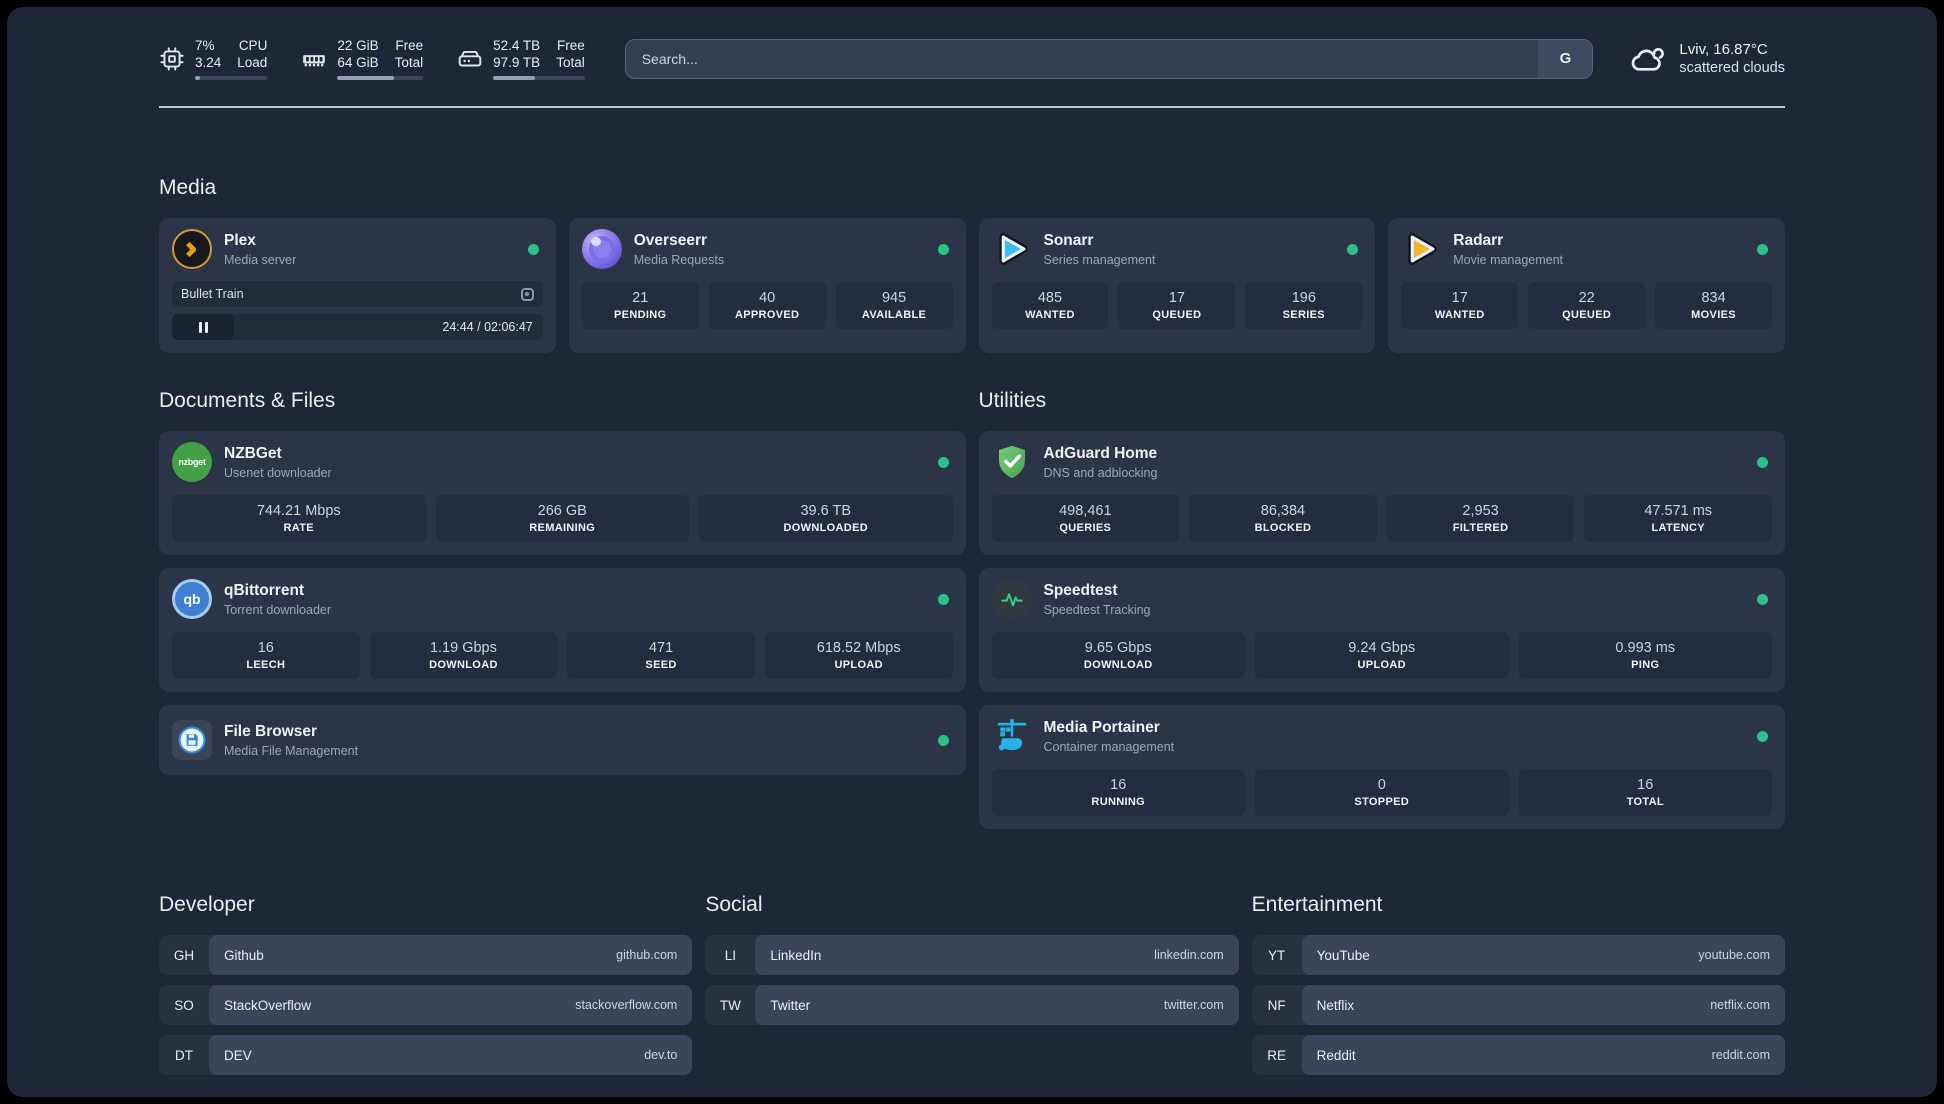 The image size is (1944, 1104). What do you see at coordinates (207, 904) in the screenshot?
I see `section-title-developer: Developer` at bounding box center [207, 904].